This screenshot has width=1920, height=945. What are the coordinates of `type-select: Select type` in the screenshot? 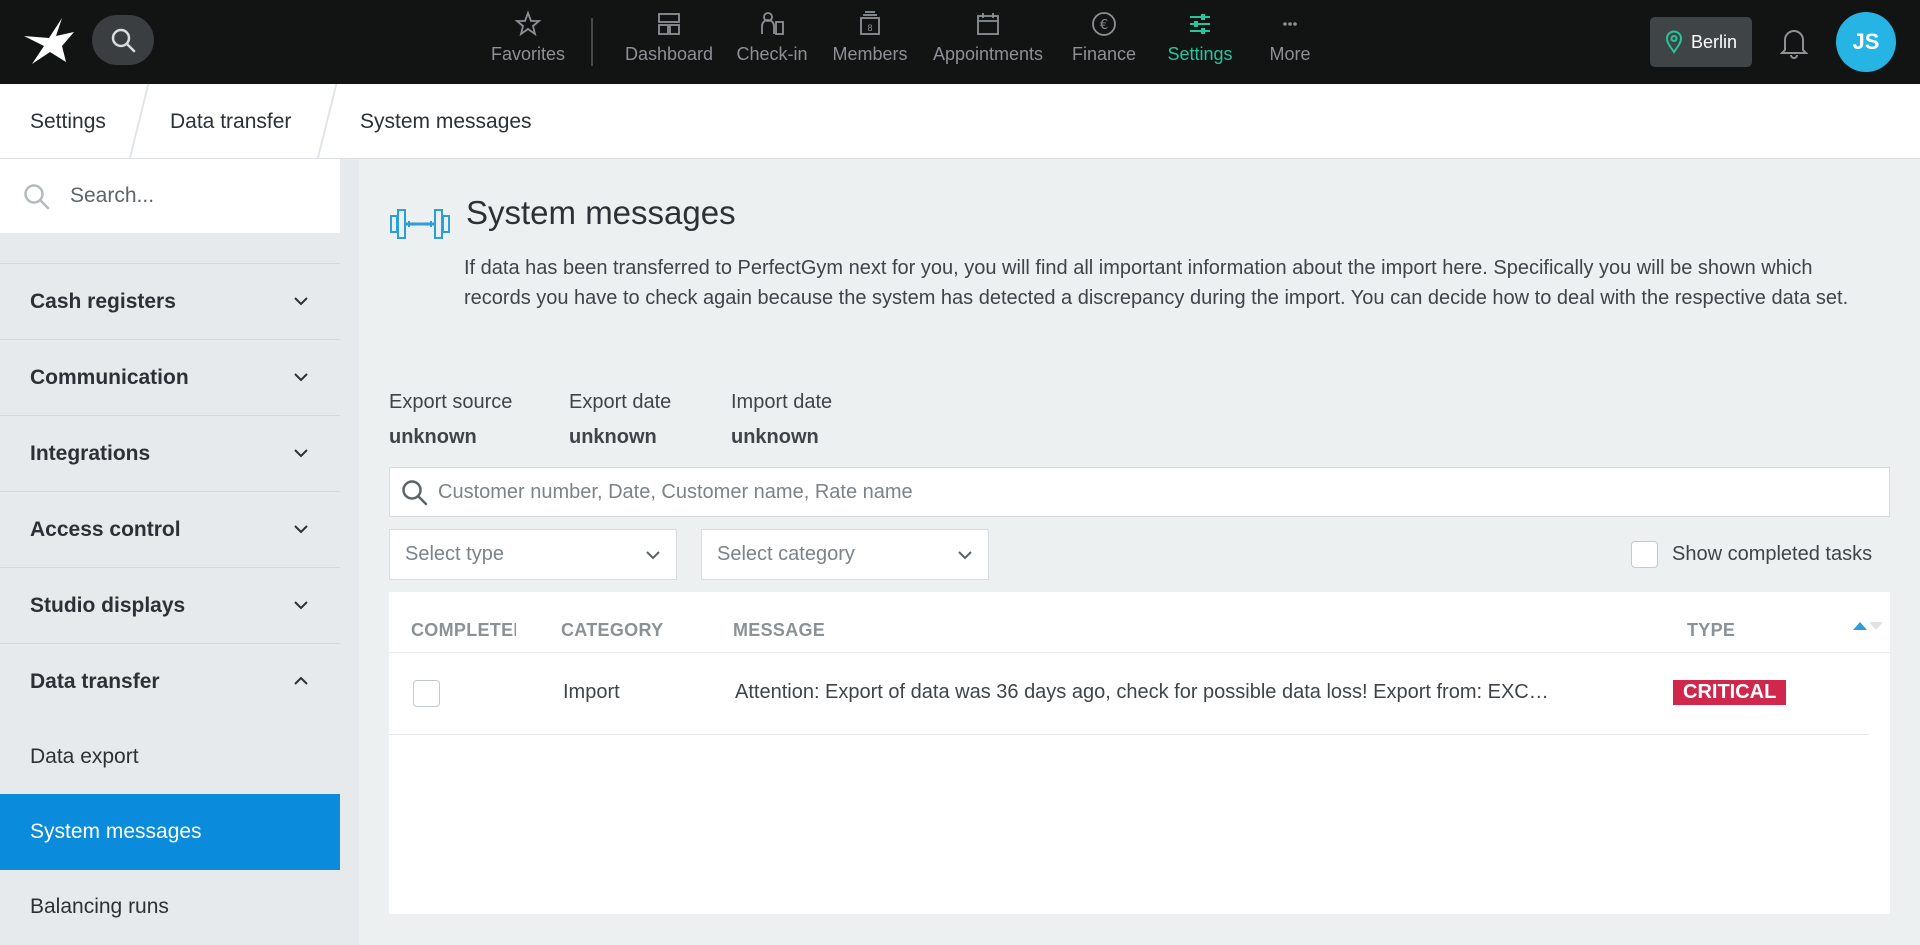 It's located at (533, 554).